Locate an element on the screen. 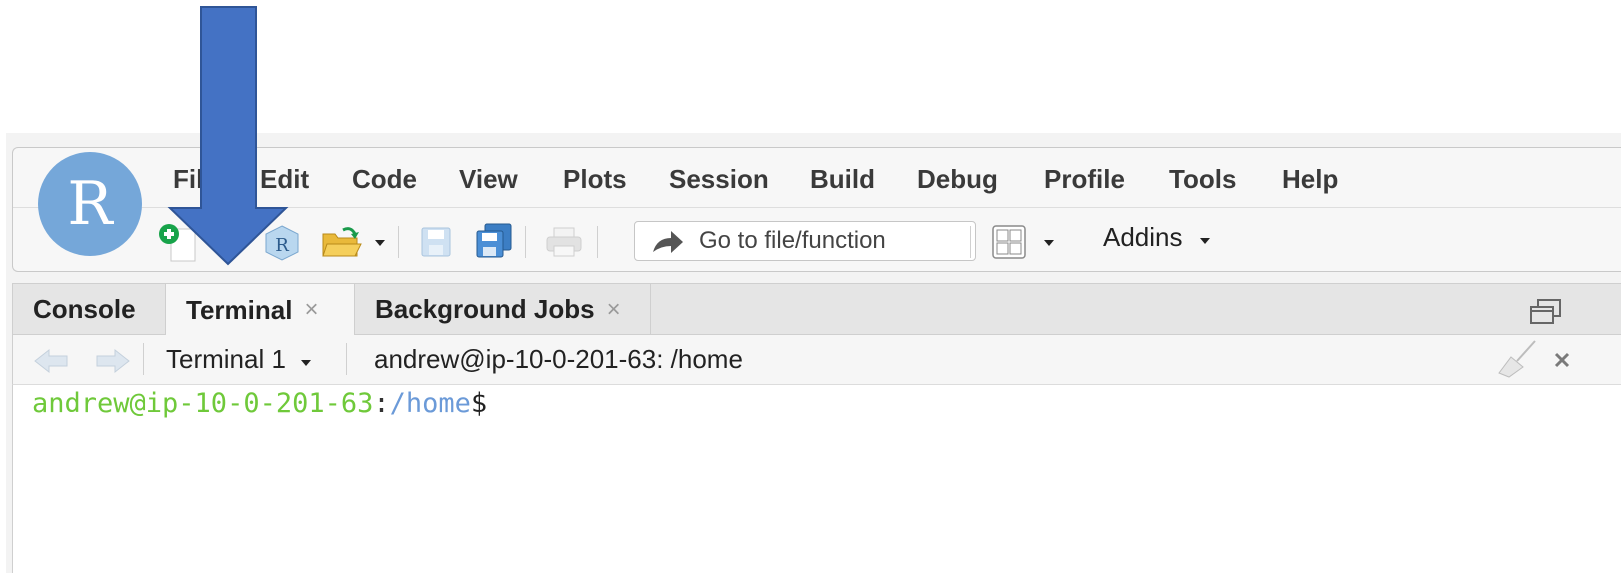 The height and width of the screenshot is (573, 1621). tab-background-jobs: Background Jobs × is located at coordinates (503, 309).